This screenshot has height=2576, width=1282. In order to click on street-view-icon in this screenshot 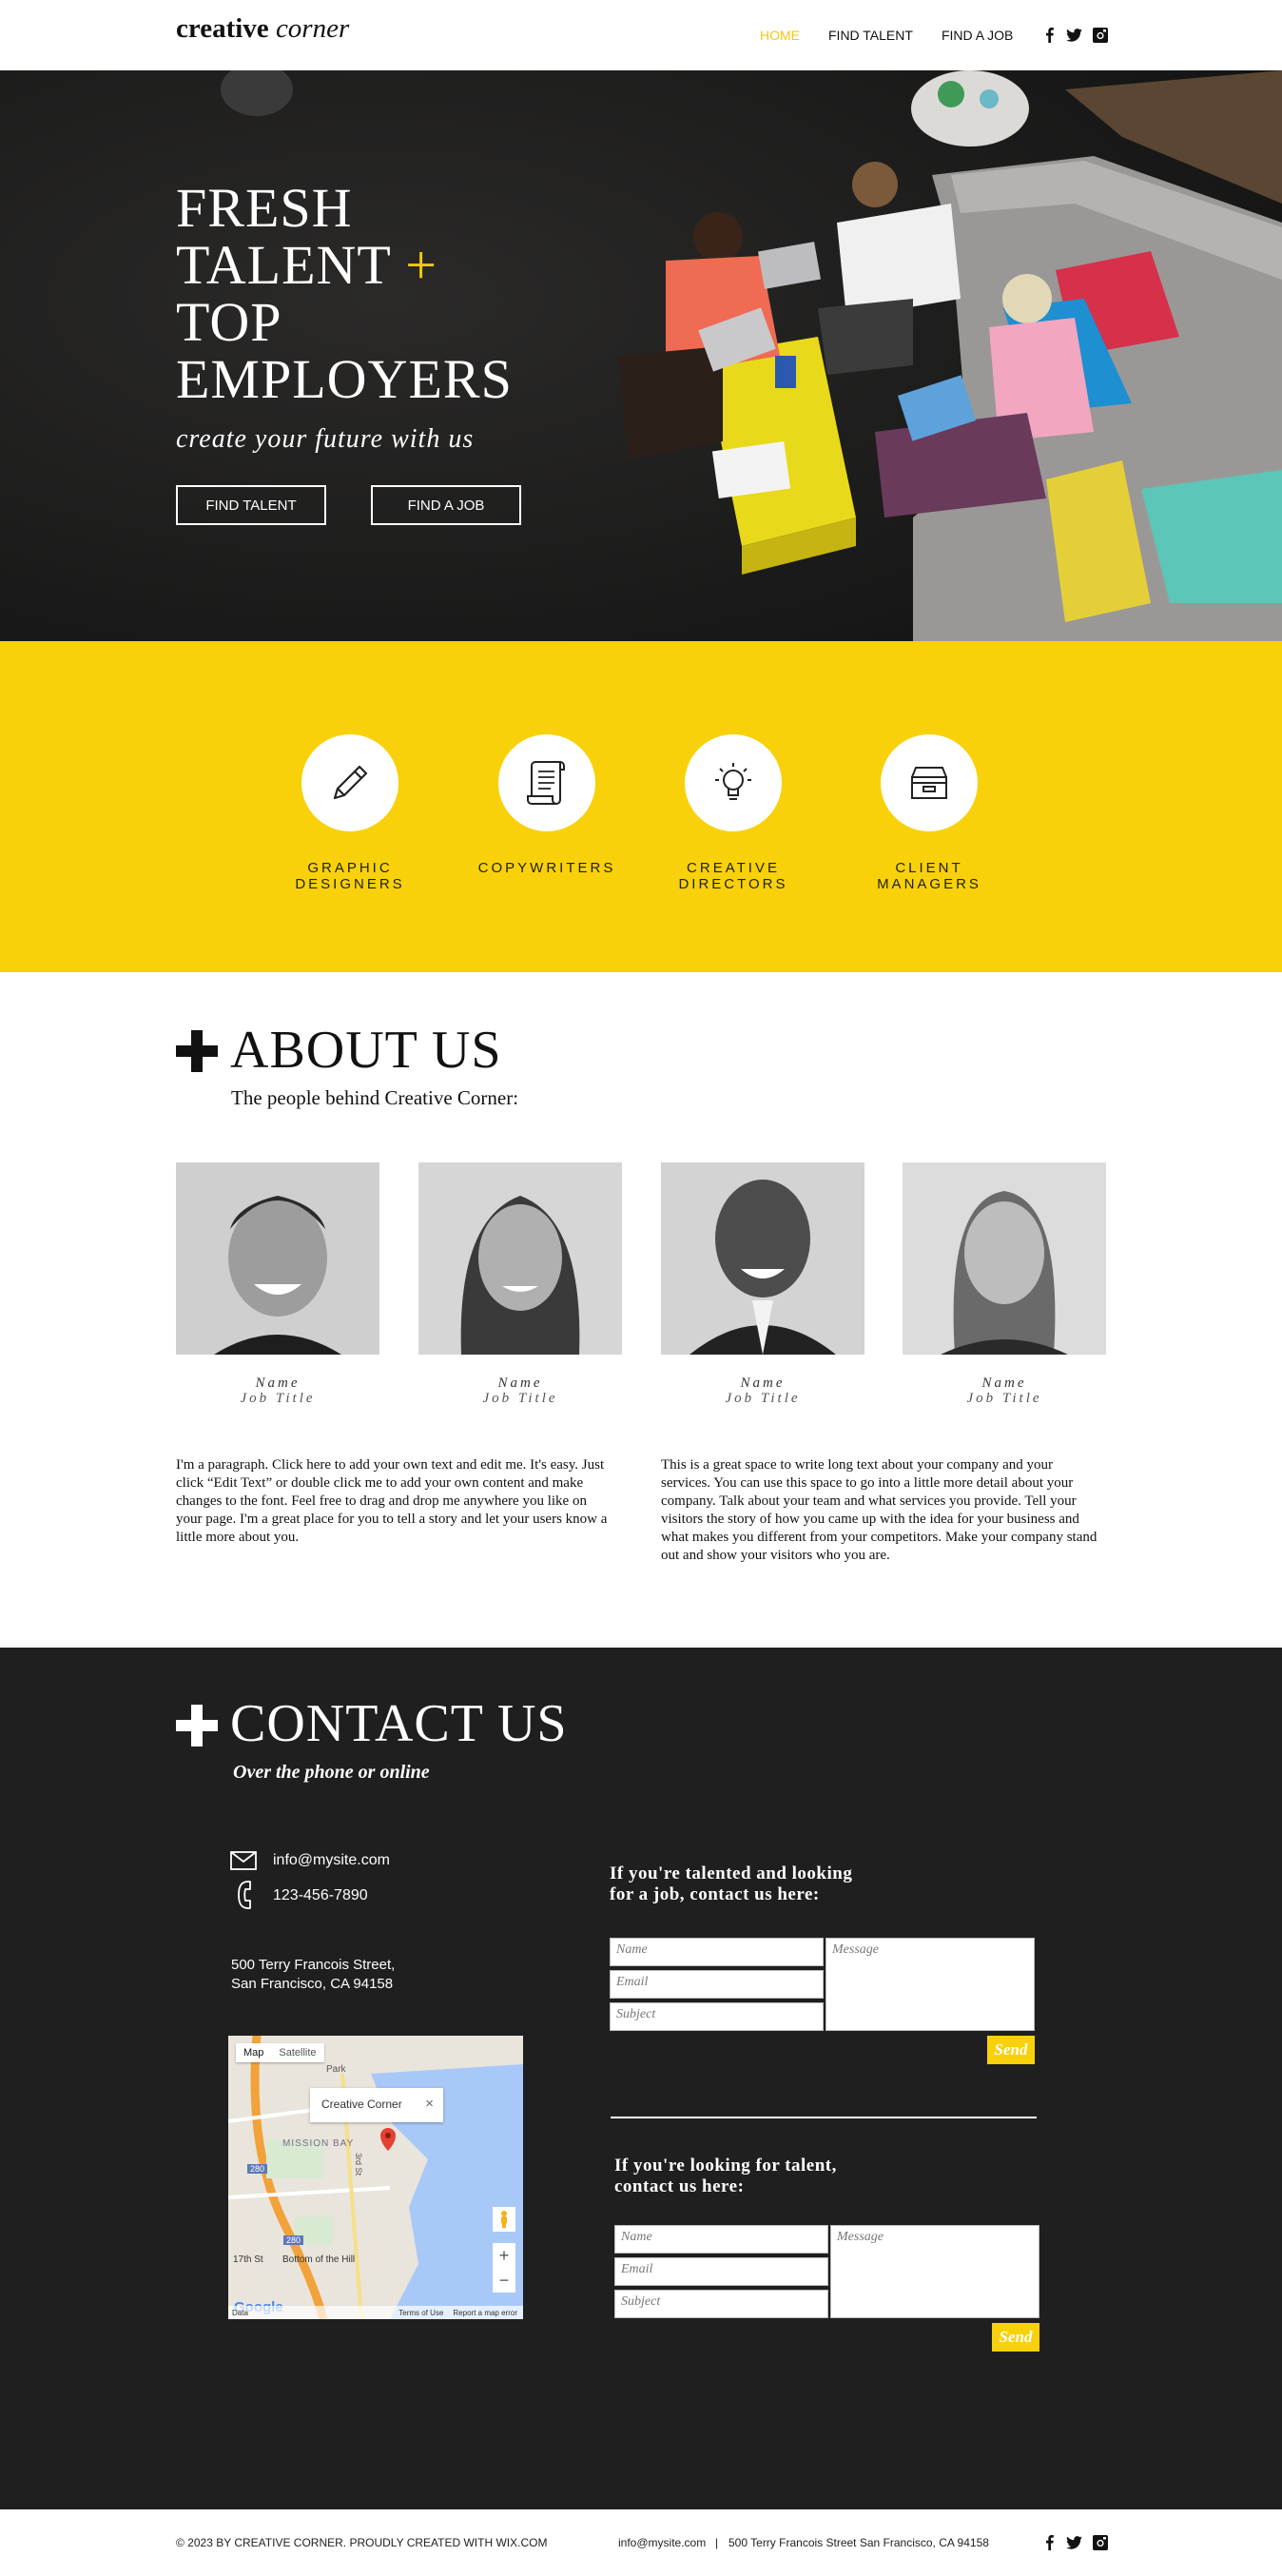, I will do `click(504, 2220)`.